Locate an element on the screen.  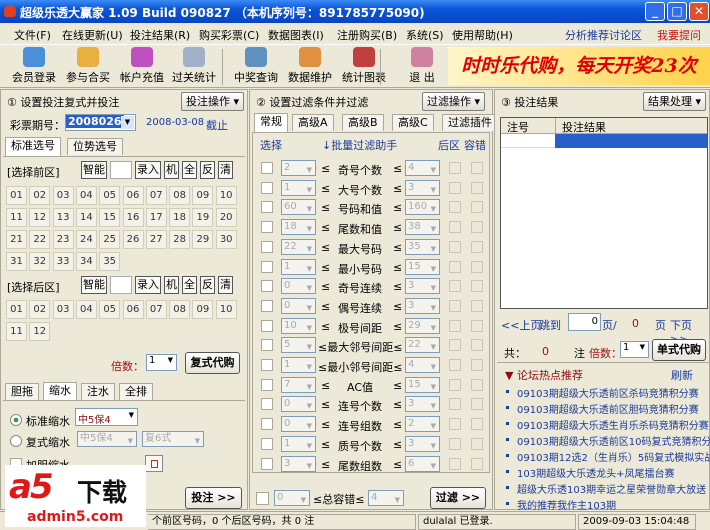
batch-filter-helper: ↓批量过滤助手 is located at coordinates (359, 145).